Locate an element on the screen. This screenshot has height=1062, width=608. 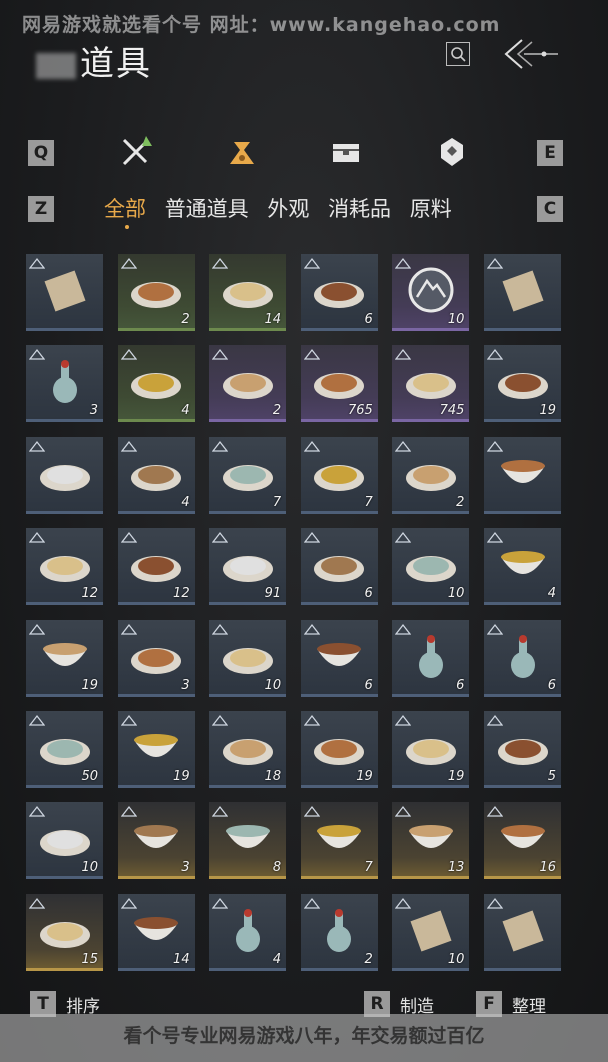
key-hint-prev-subtab: Z is located at coordinates (41, 209).